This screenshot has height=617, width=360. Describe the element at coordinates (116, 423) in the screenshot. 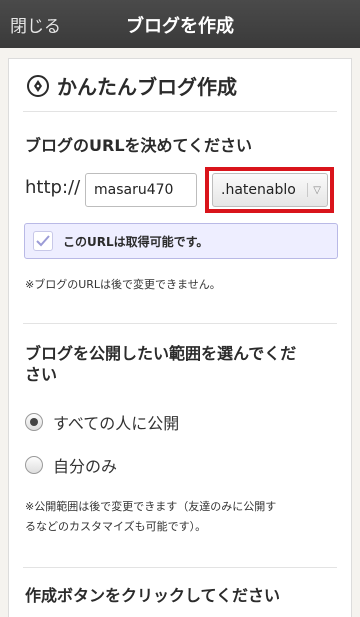

I see `radio-label: すべての人に公開` at that location.